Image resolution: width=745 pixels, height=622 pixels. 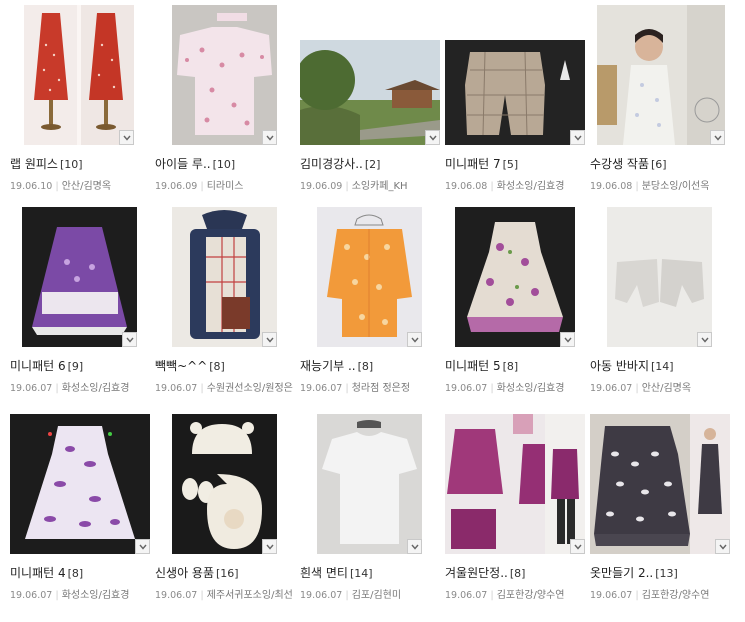 What do you see at coordinates (227, 573) in the screenshot?
I see `comment-count: [16]` at bounding box center [227, 573].